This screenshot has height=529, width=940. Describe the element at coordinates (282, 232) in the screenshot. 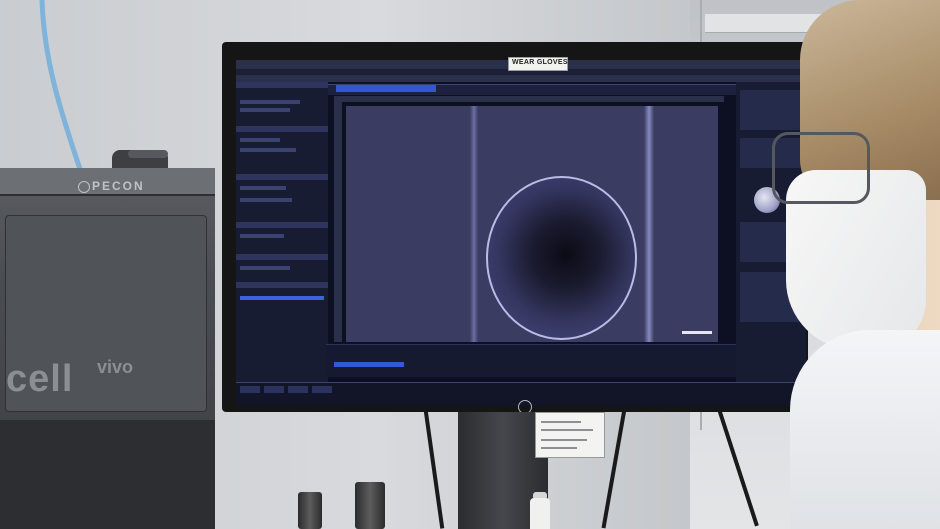

I see `software-left-panel` at that location.